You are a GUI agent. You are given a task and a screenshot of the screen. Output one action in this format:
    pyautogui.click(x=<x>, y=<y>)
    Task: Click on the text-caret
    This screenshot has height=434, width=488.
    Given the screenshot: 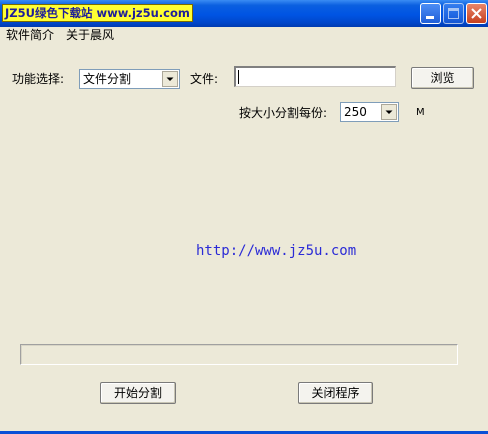 What is the action you would take?
    pyautogui.click(x=238, y=77)
    